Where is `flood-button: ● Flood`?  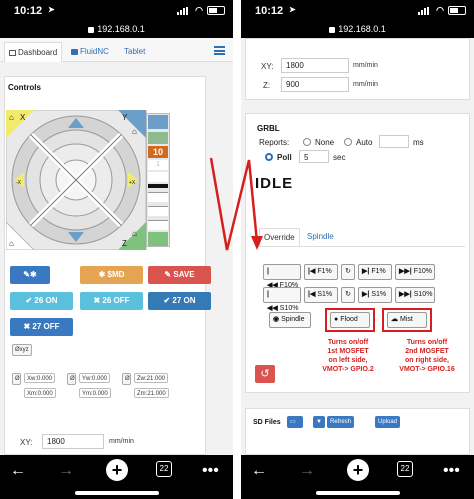
flood-button: ● Flood is located at coordinates (350, 320).